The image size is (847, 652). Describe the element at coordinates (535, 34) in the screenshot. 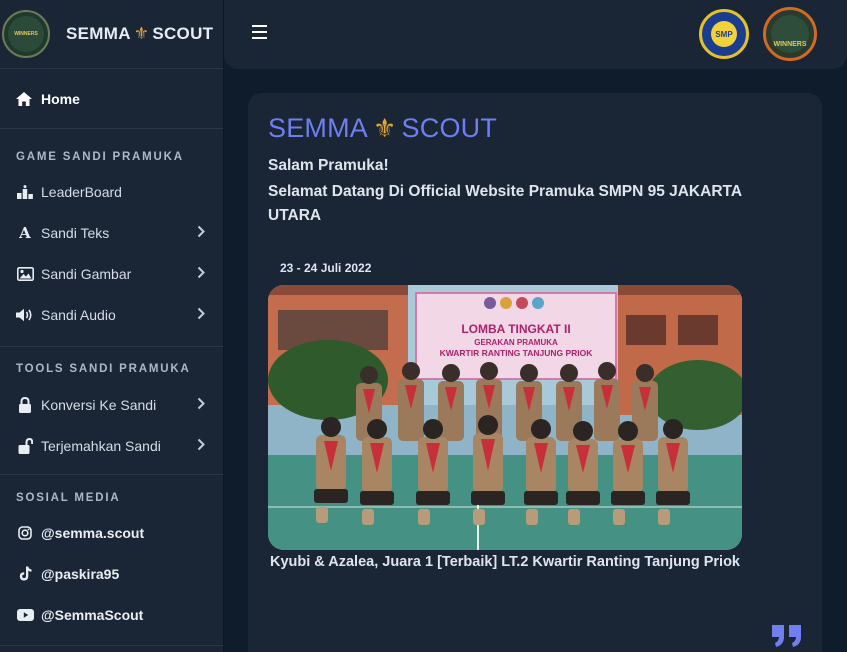

I see `top-bar: SMP WINNERS` at that location.